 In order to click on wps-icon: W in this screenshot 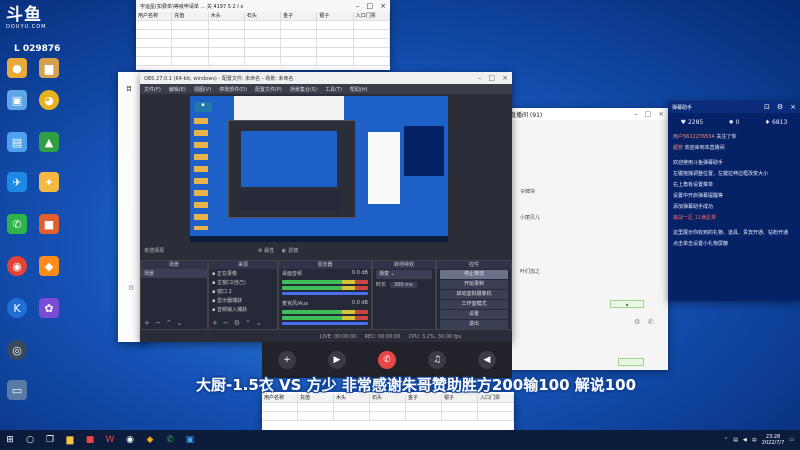, I will do `click(110, 440)`.